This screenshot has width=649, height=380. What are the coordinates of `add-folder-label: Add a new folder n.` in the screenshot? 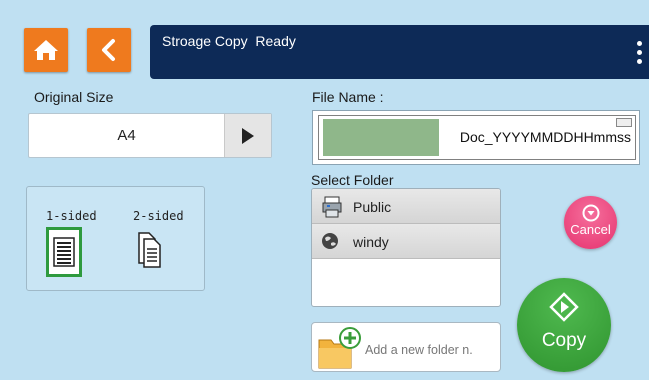 It's located at (419, 350).